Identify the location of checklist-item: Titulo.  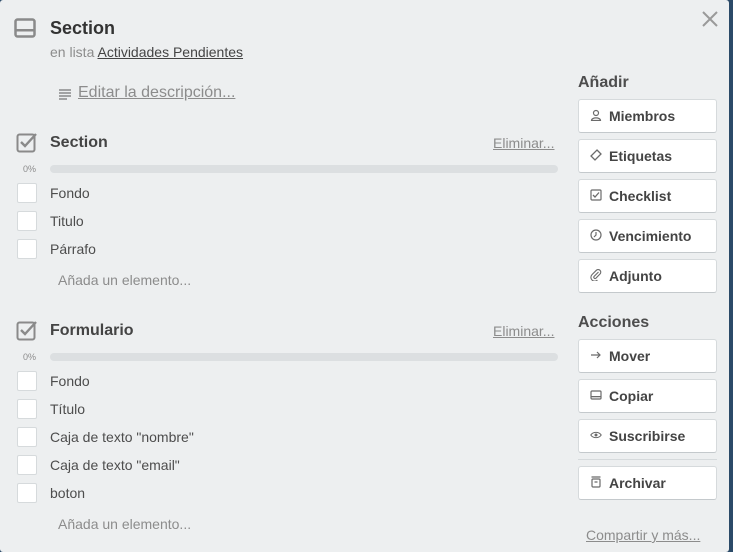
(50, 221).